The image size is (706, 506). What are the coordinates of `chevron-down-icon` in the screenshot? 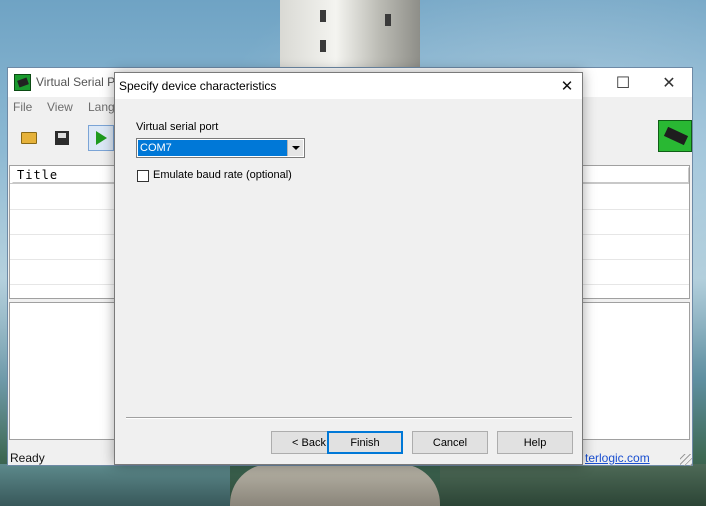 It's located at (295, 148).